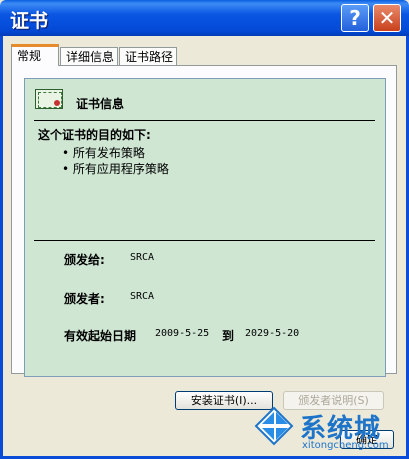 This screenshot has height=459, width=409. Describe the element at coordinates (103, 153) in the screenshot. I see `purpose-item: • 所有发布策略` at that location.